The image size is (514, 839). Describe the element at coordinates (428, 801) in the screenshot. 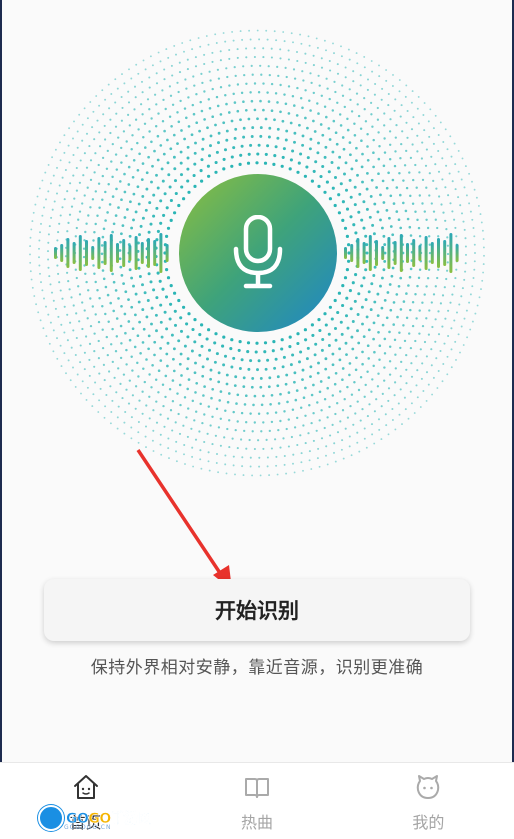

I see `nav-item-mine: 我的` at that location.